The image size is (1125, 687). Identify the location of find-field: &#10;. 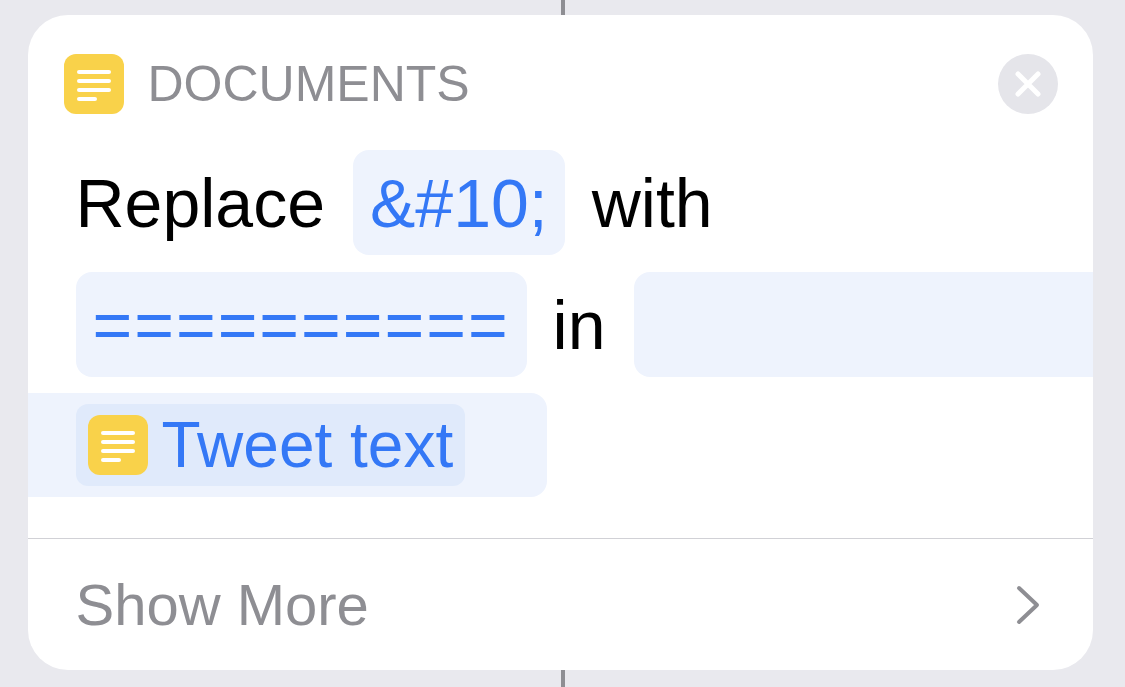
(459, 202).